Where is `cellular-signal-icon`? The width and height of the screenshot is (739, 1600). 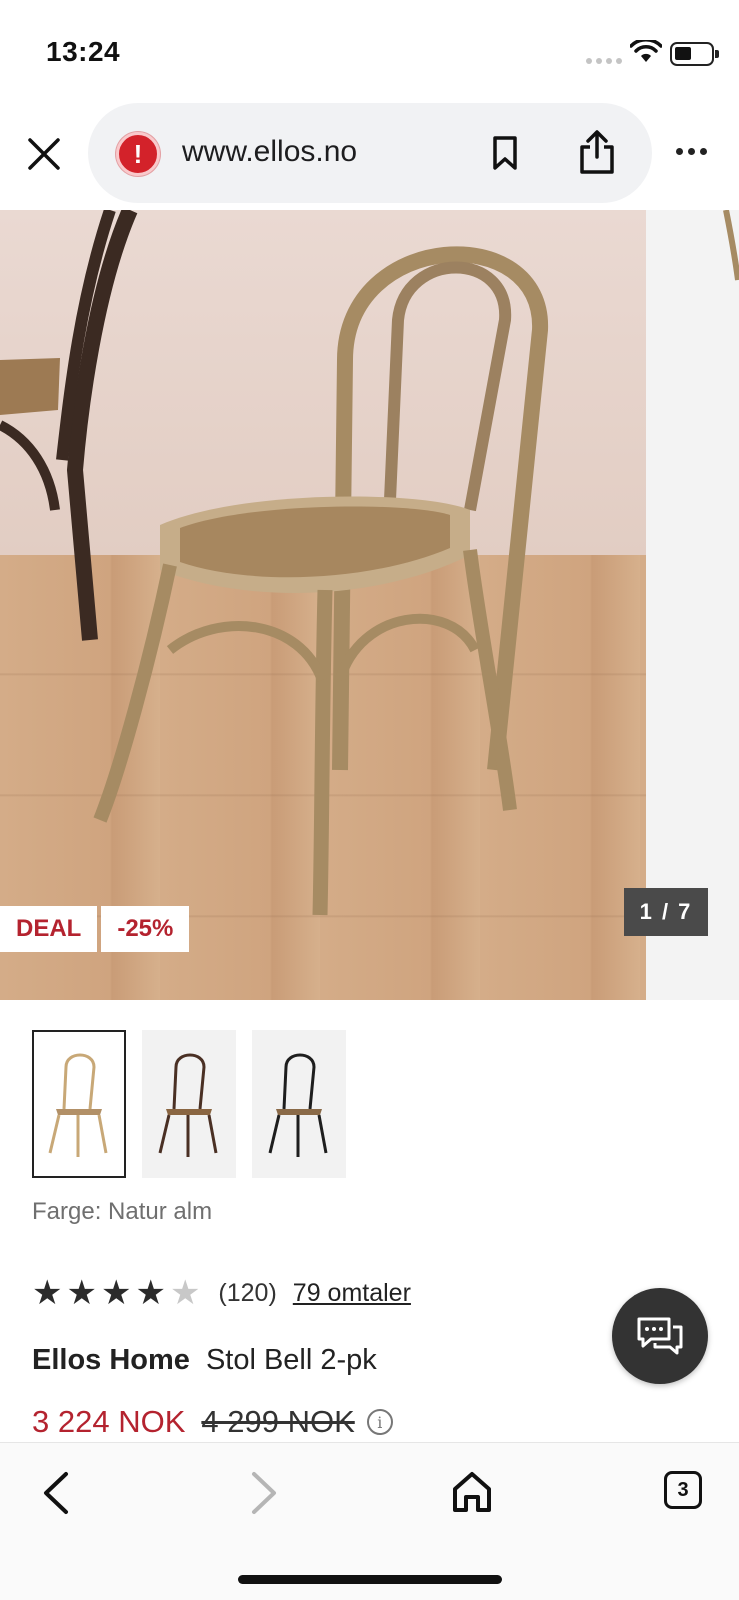 cellular-signal-icon is located at coordinates (604, 61).